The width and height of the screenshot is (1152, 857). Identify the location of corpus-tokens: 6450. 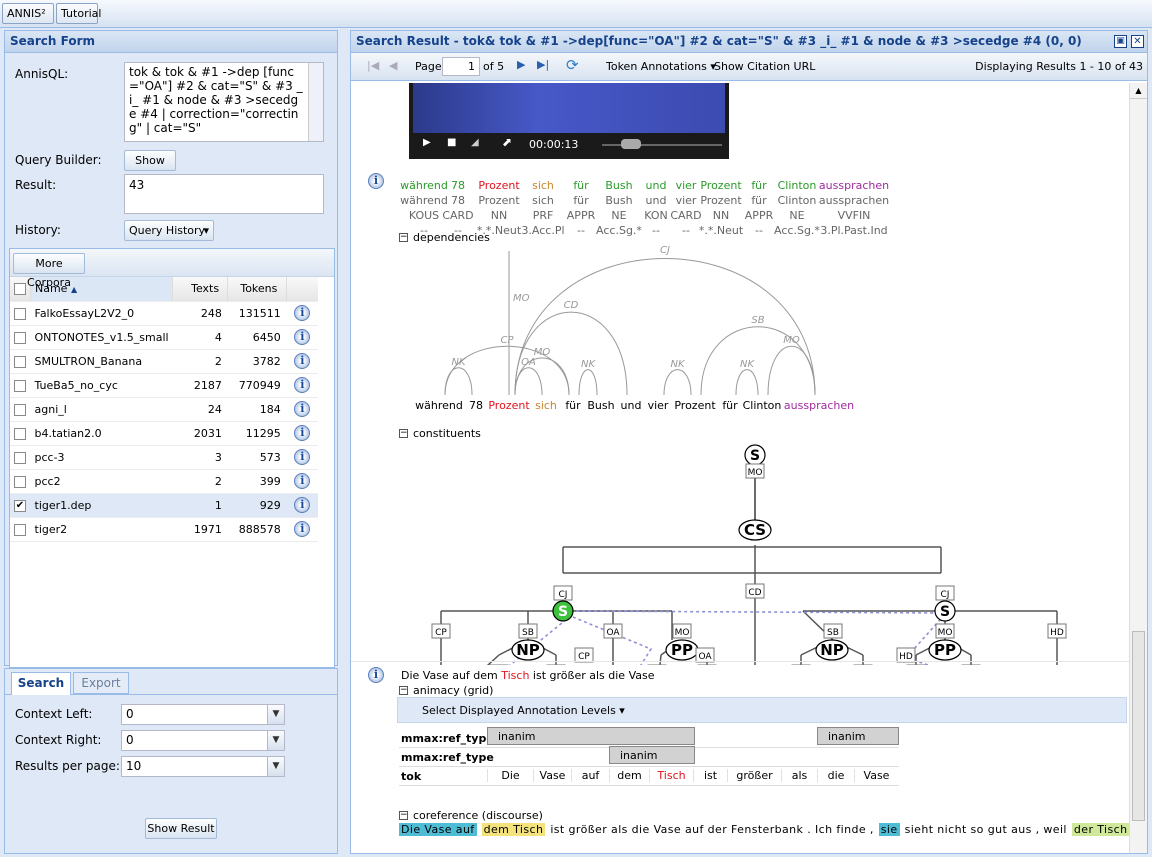
(257, 337).